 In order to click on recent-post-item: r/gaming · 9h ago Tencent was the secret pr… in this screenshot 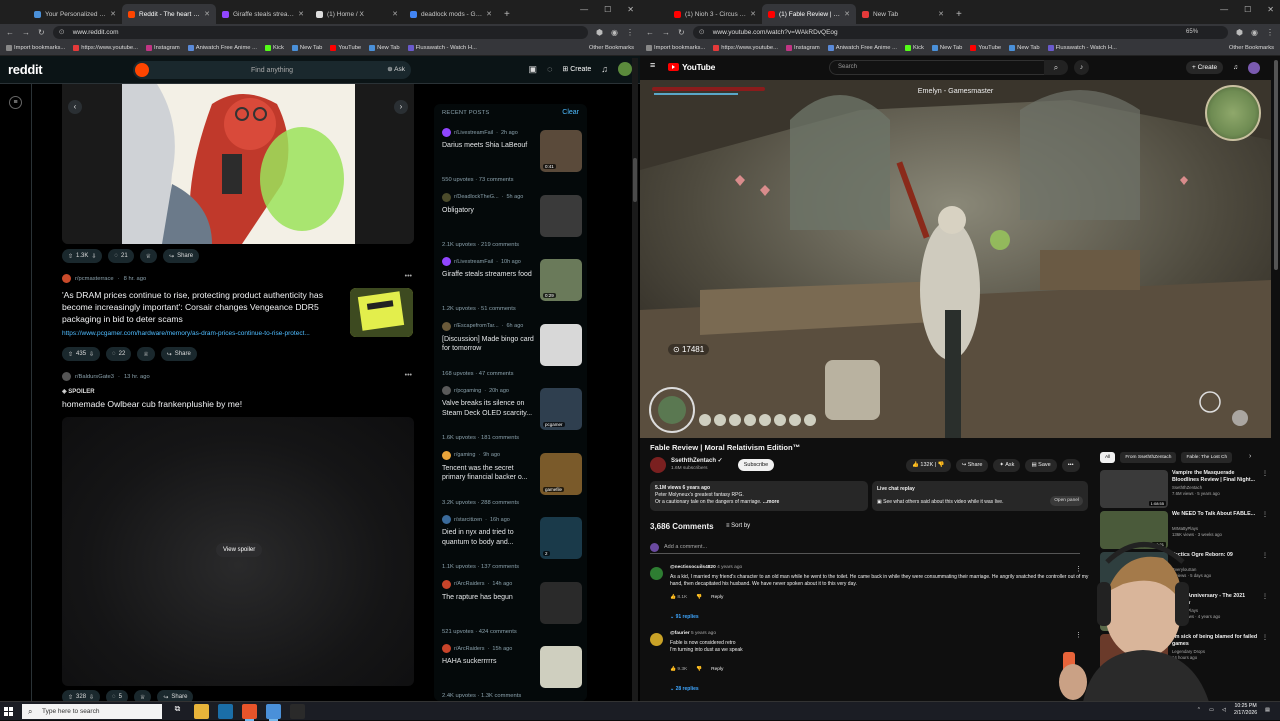, I will do `click(512, 481)`.